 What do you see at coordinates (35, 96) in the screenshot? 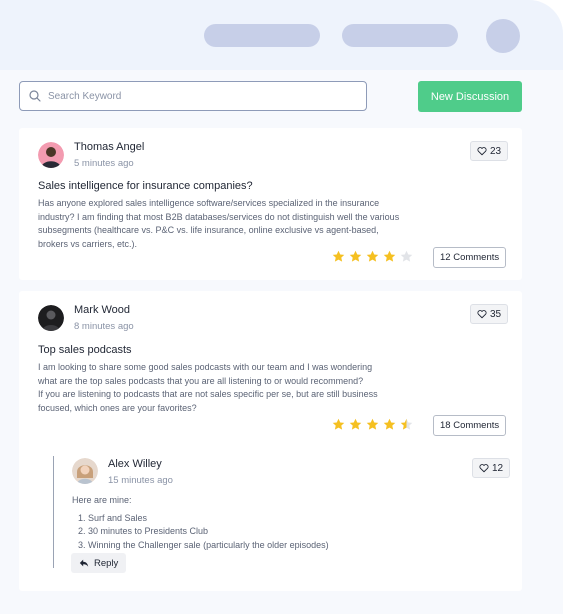
I see `search-icon` at bounding box center [35, 96].